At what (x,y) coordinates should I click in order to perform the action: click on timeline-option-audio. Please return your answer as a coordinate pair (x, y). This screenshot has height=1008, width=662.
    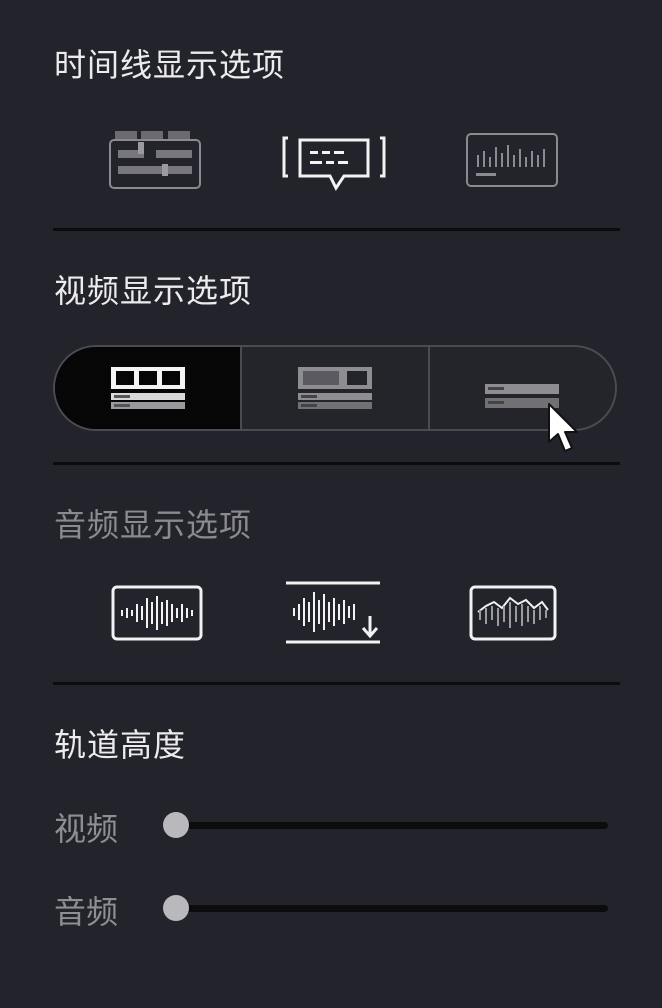
    Looking at the image, I should click on (512, 161).